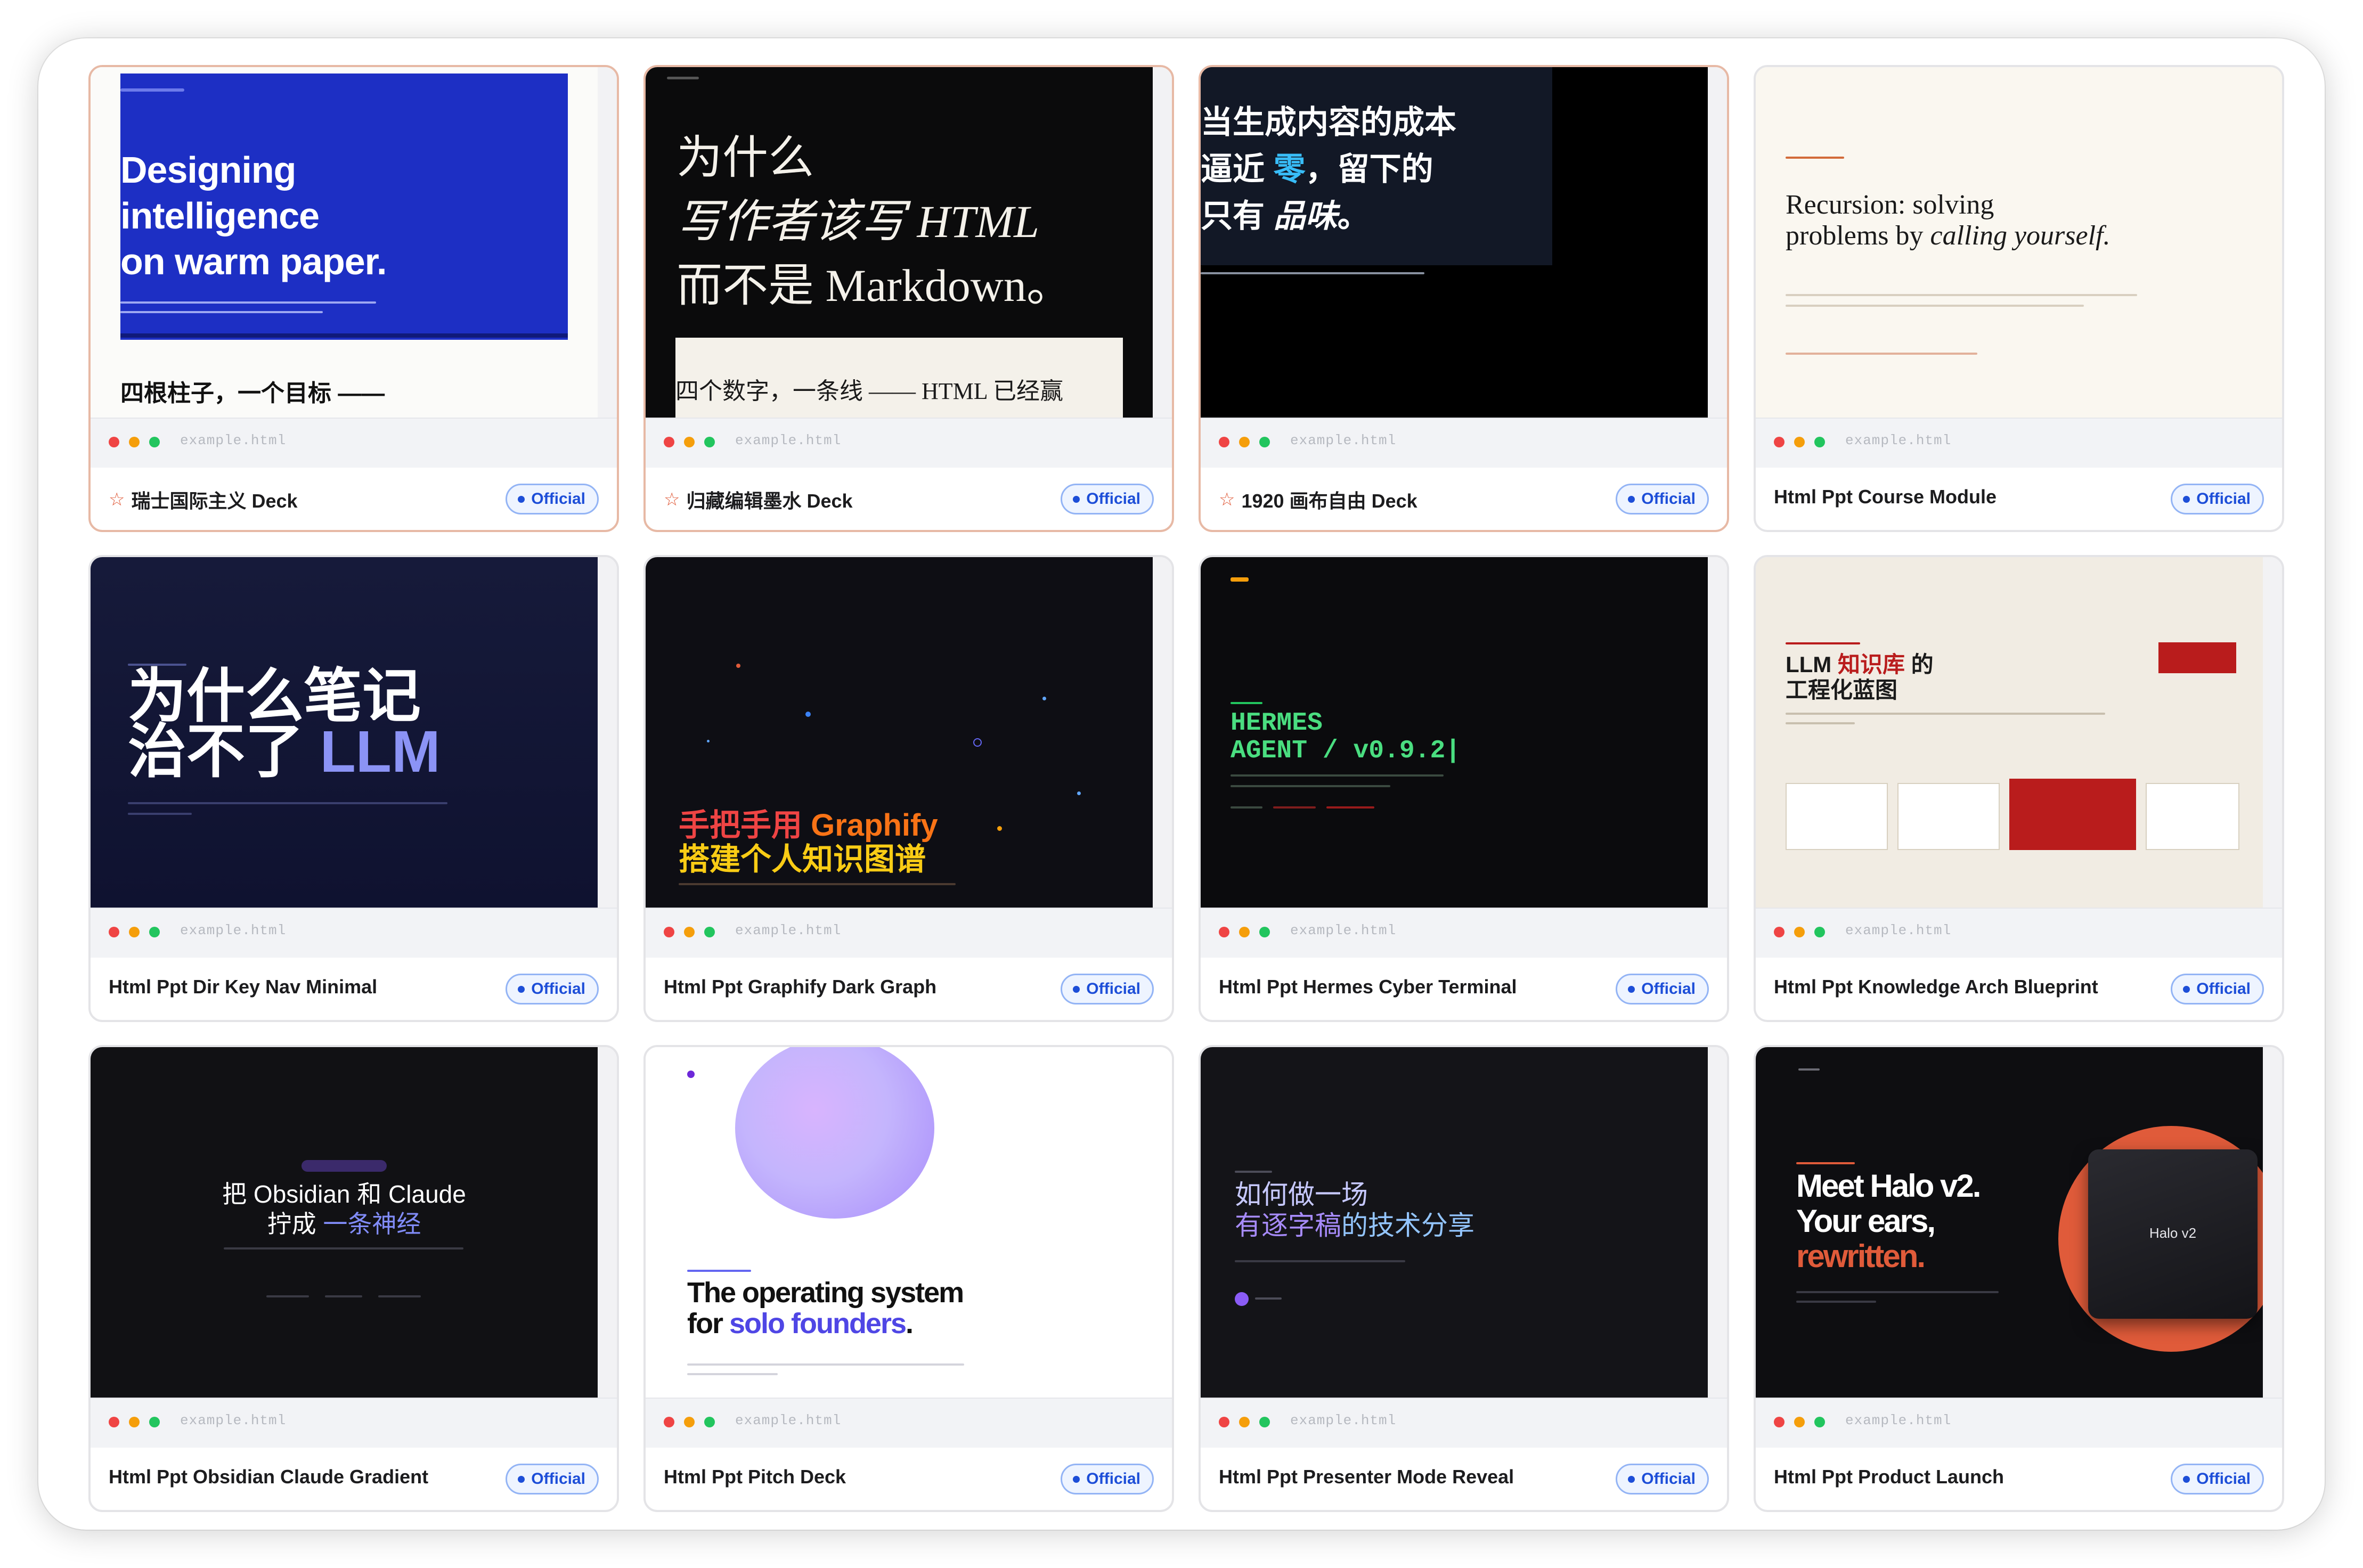  I want to click on card-title: ☆ 归藏编辑墨水 Deck, so click(758, 500).